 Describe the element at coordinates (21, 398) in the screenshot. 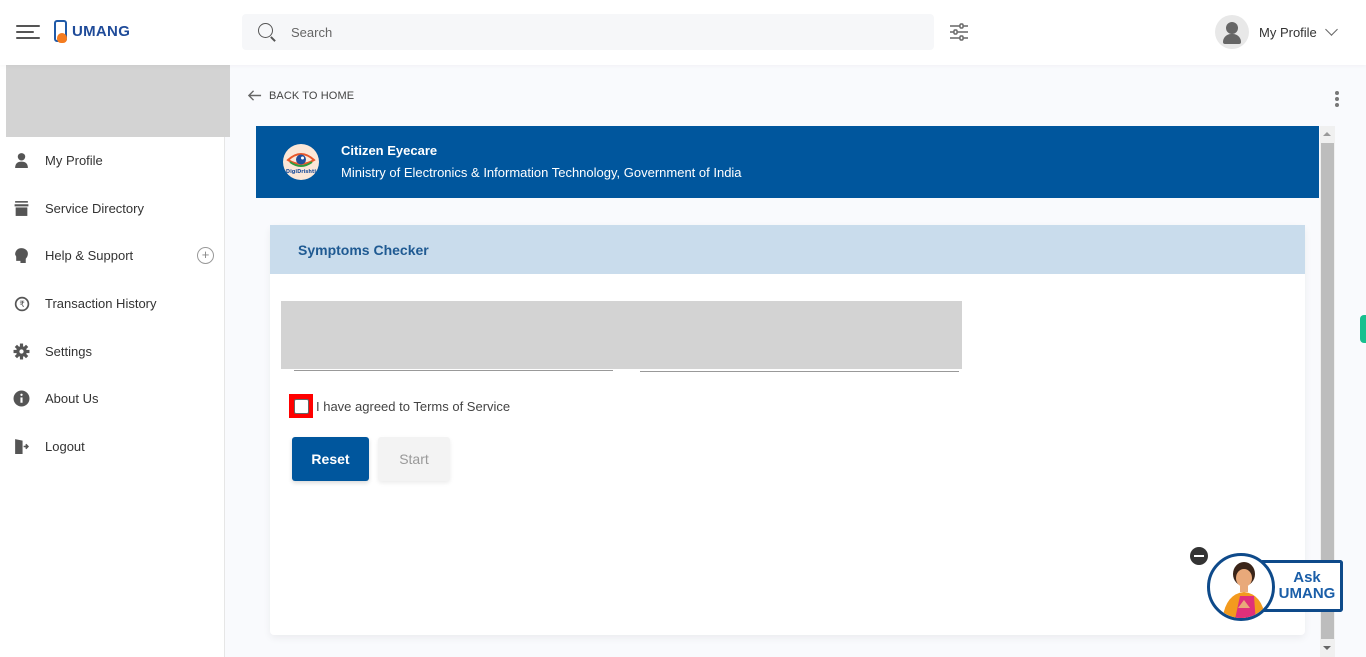

I see `info-icon` at that location.